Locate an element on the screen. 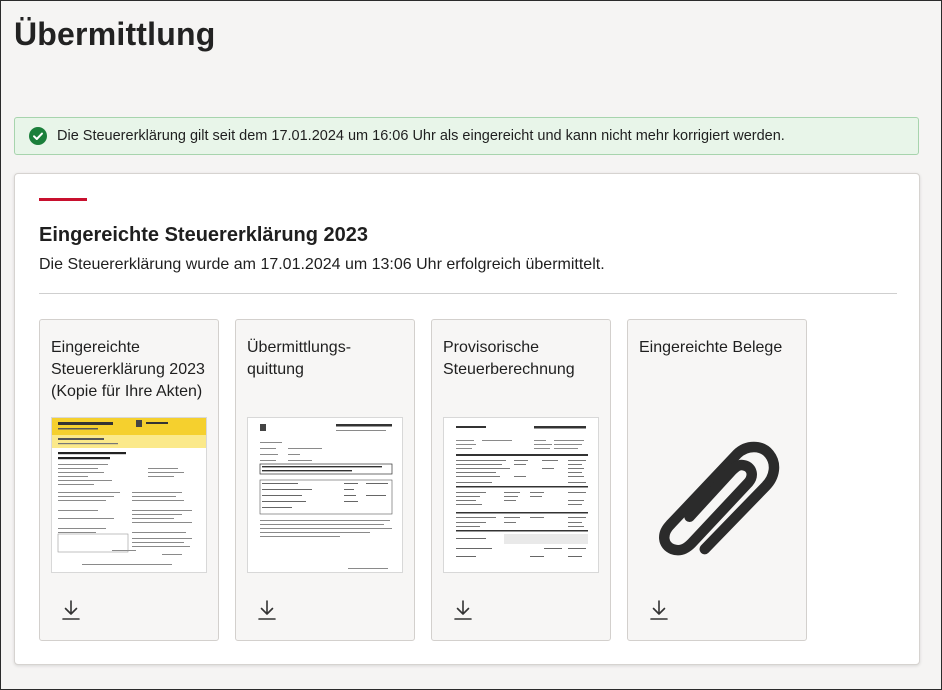 The width and height of the screenshot is (942, 690). paperclip-icon is located at coordinates (719, 498).